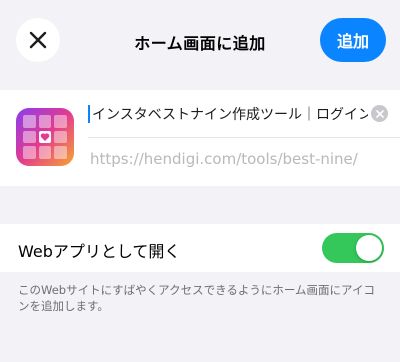  I want to click on heart-icon, so click(45, 137).